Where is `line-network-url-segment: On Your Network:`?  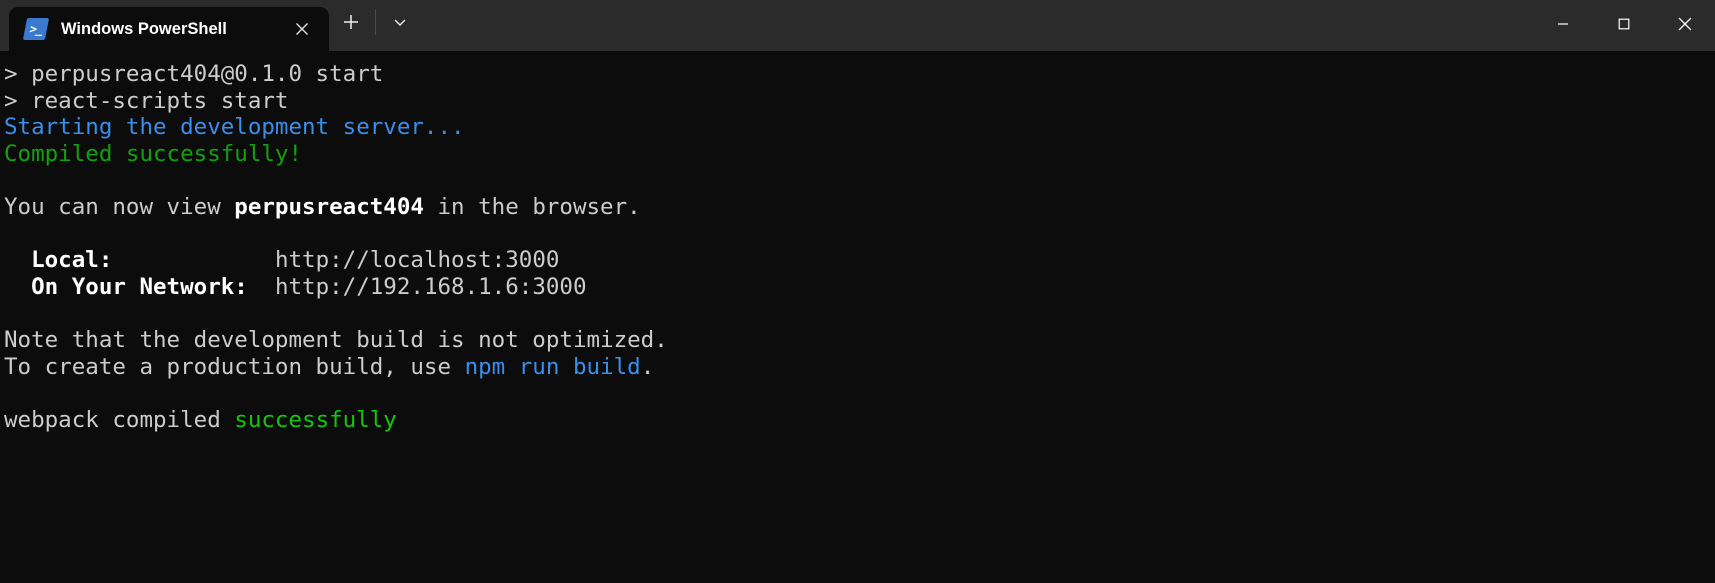 line-network-url-segment: On Your Network: is located at coordinates (139, 286).